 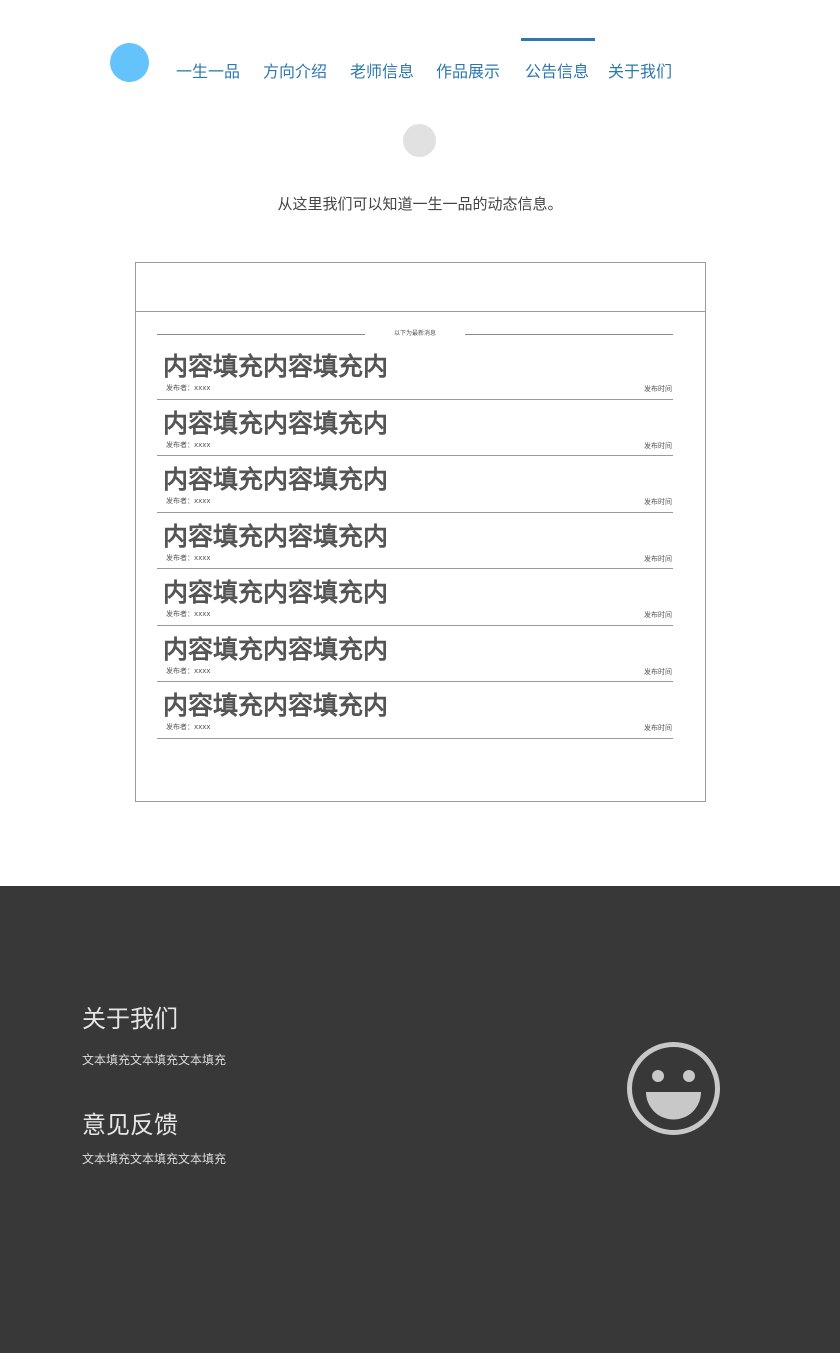 What do you see at coordinates (295, 70) in the screenshot?
I see `nav-item-direction: 方向介绍` at bounding box center [295, 70].